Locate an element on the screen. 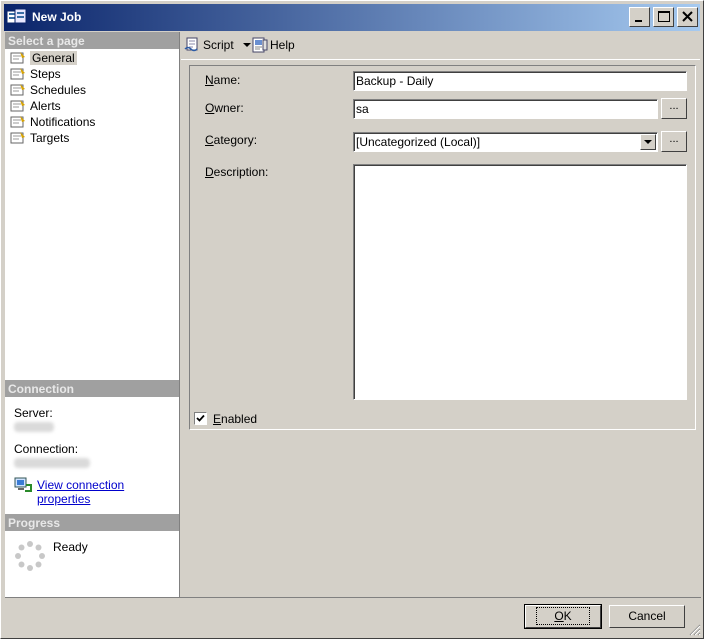 The image size is (704, 639). ok-button: OK is located at coordinates (563, 616).